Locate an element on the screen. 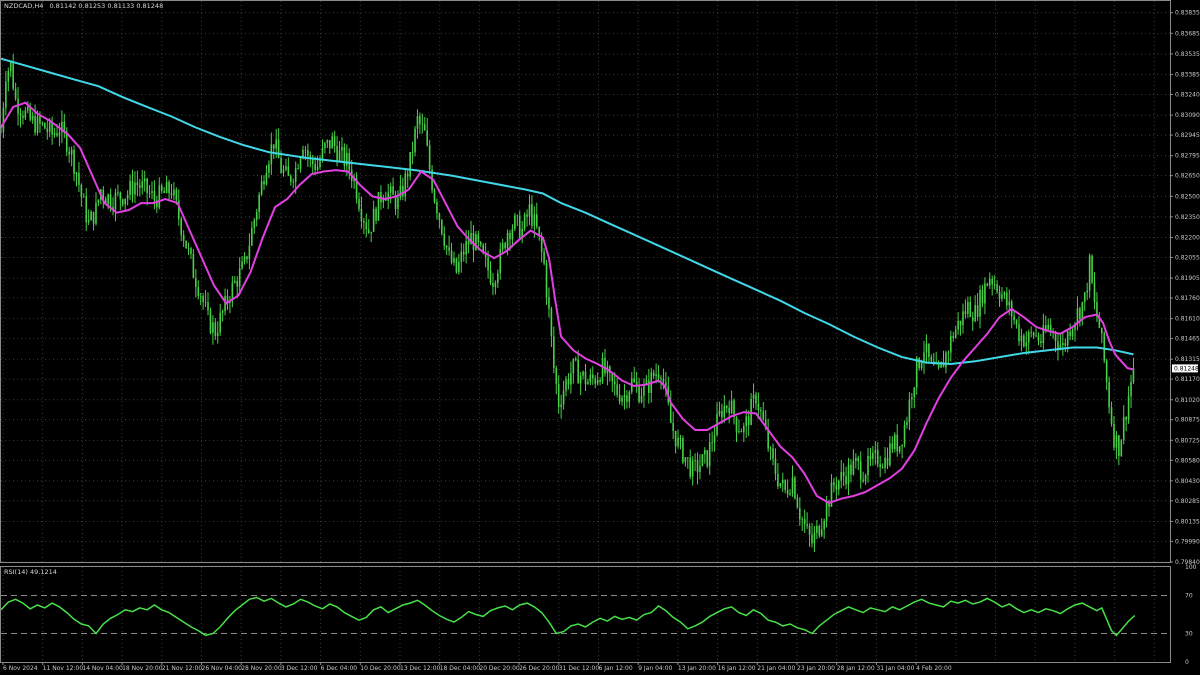 This screenshot has height=675, width=1200. price-tick-label: 0.82945 is located at coordinates (1187, 135).